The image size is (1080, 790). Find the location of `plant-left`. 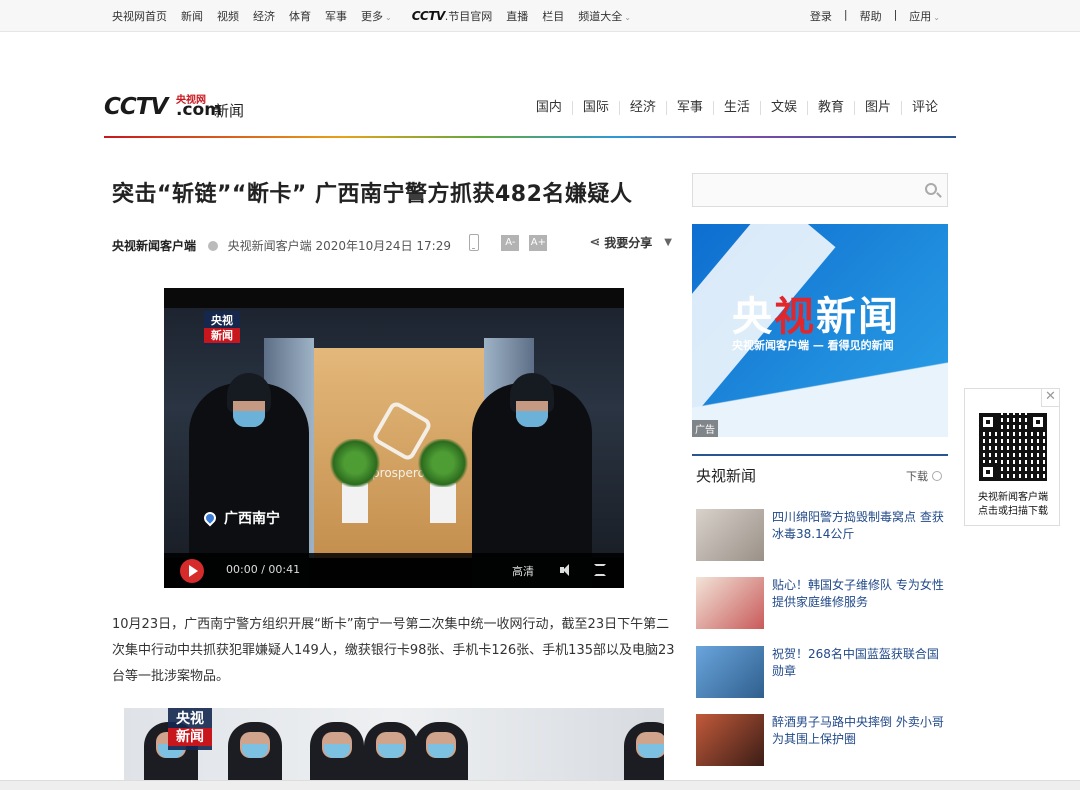

plant-left is located at coordinates (355, 481).